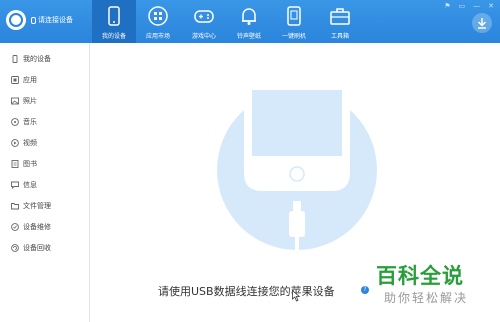  What do you see at coordinates (44, 185) in the screenshot?
I see `sidebar-item-messages: 信息` at bounding box center [44, 185].